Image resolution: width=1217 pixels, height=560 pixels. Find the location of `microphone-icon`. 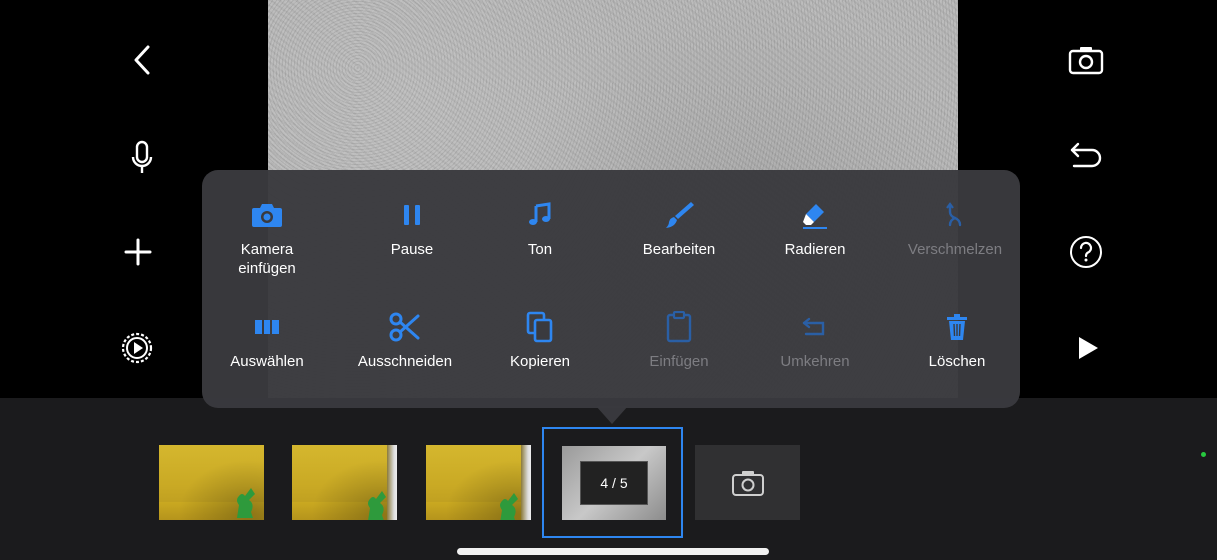

microphone-icon is located at coordinates (142, 156).